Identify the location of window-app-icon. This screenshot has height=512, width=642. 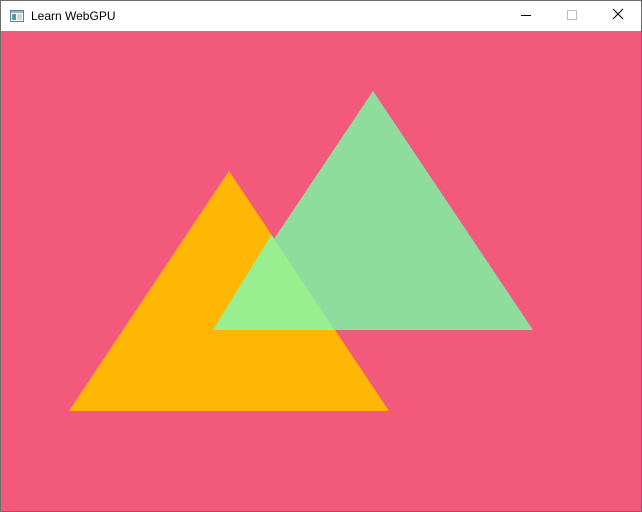
(17, 16).